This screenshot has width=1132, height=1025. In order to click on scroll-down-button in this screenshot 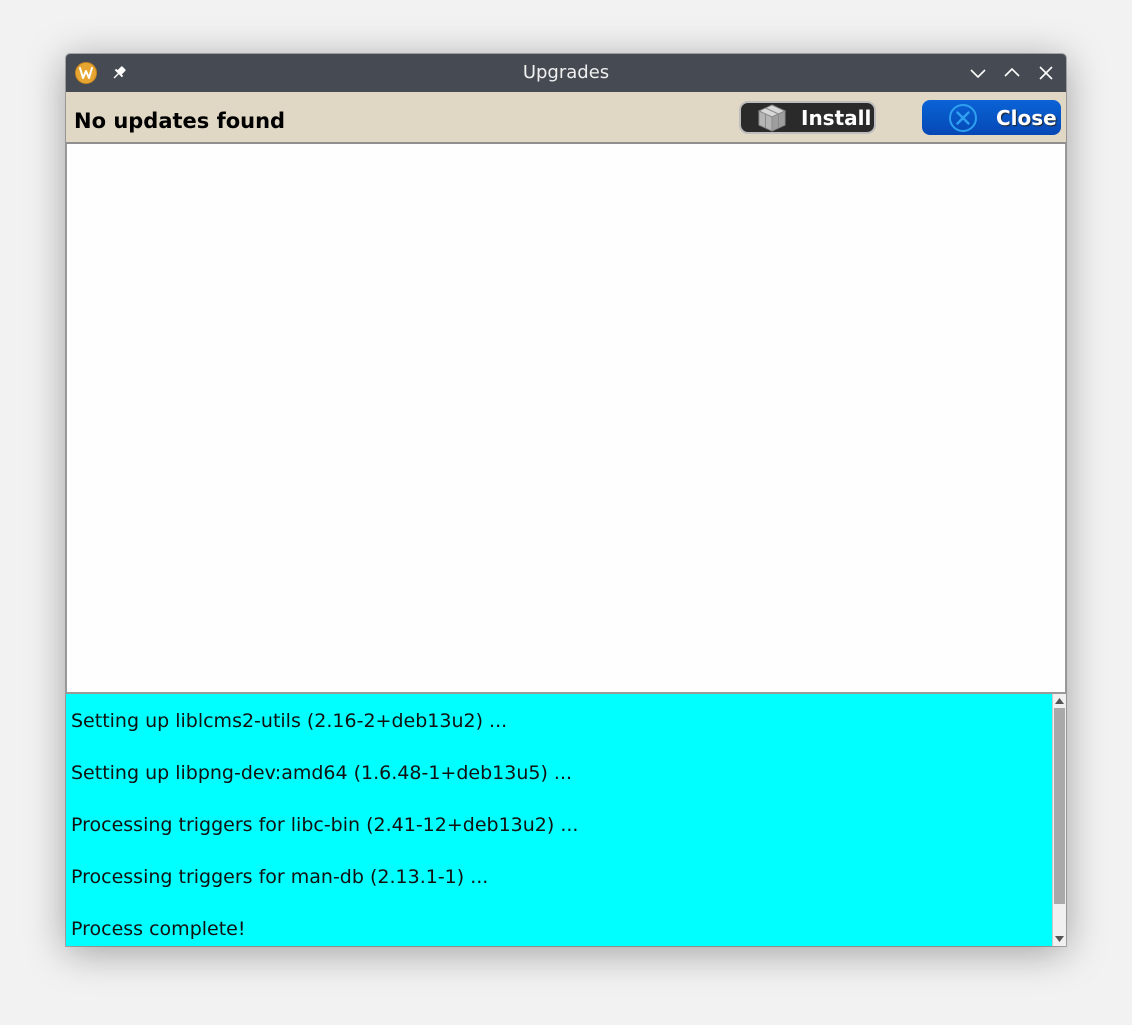, I will do `click(1059, 939)`.